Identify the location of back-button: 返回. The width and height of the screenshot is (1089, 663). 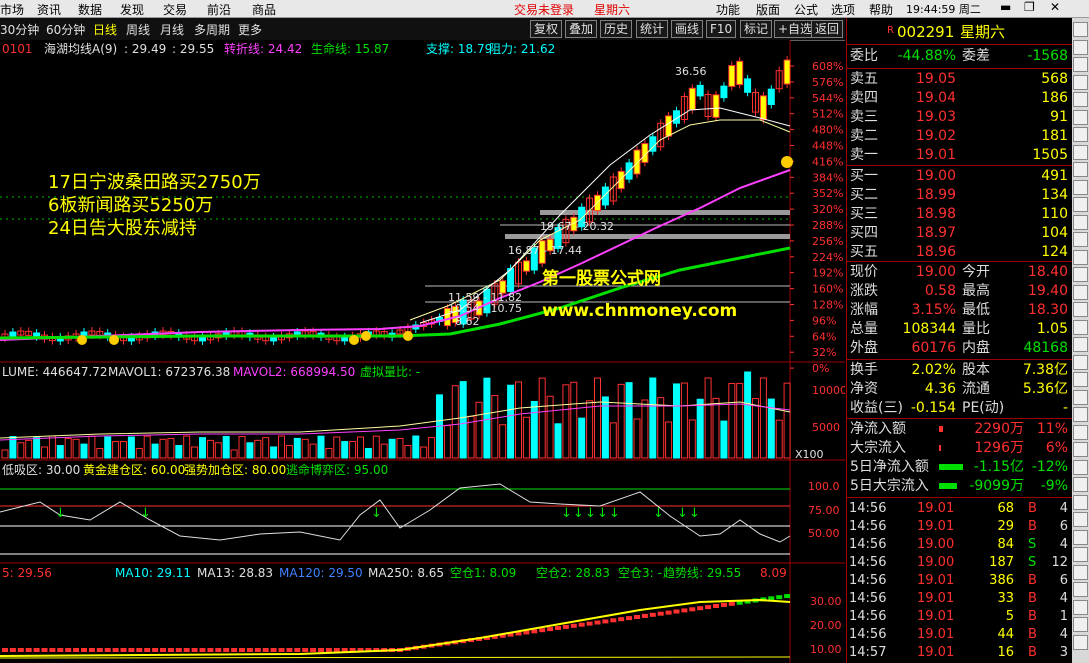
(827, 29).